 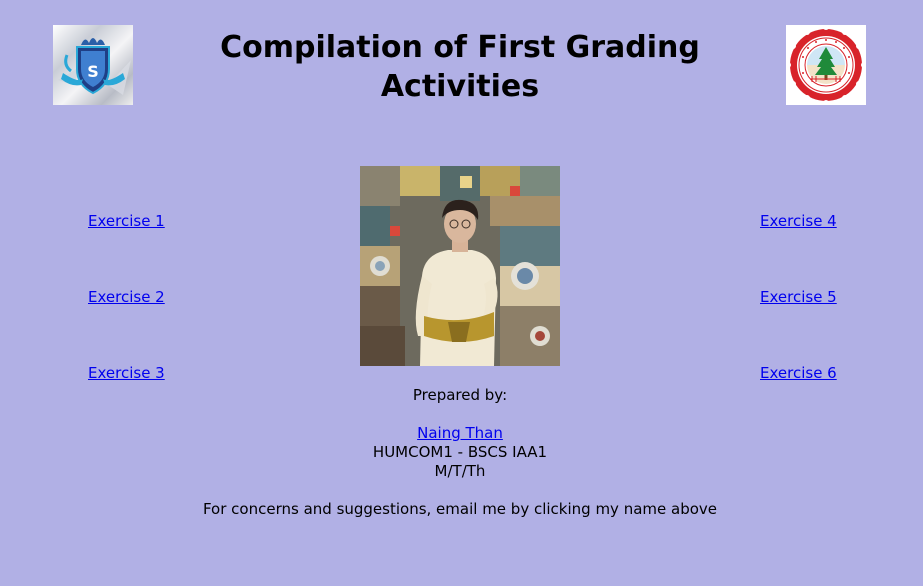 I want to click on author-name-link: Naing Than, so click(x=460, y=433).